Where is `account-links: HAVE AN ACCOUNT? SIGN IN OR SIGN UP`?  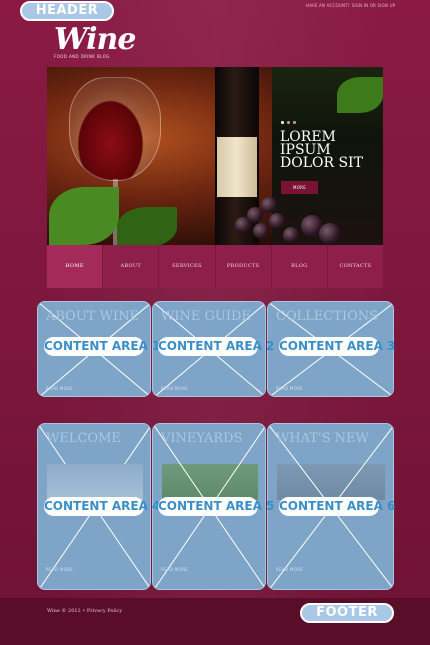 account-links: HAVE AN ACCOUNT? SIGN IN OR SIGN UP is located at coordinates (366, 5).